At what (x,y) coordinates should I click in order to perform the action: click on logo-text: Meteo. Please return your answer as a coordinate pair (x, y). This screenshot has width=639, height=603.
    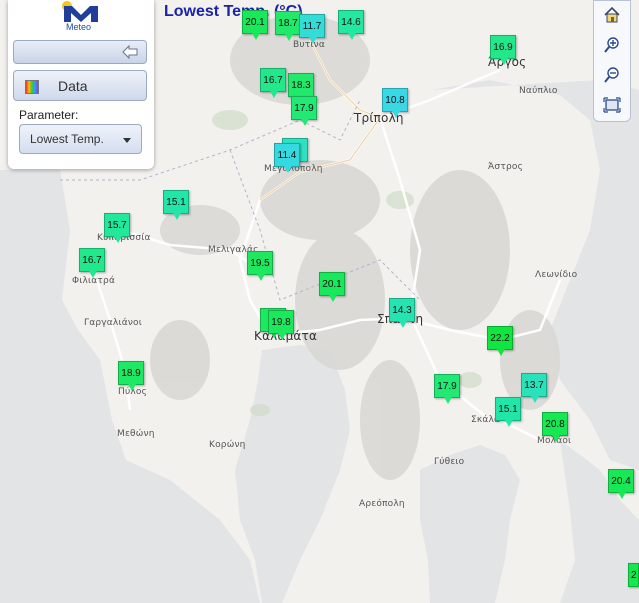
    Looking at the image, I should click on (79, 27).